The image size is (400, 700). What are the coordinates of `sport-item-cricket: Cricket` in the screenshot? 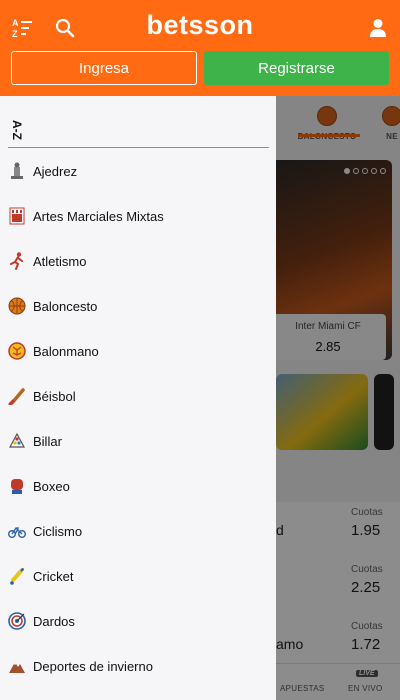 It's located at (138, 576).